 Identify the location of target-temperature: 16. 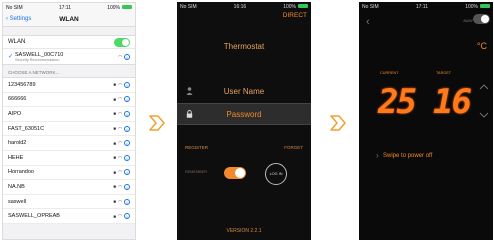
(452, 102).